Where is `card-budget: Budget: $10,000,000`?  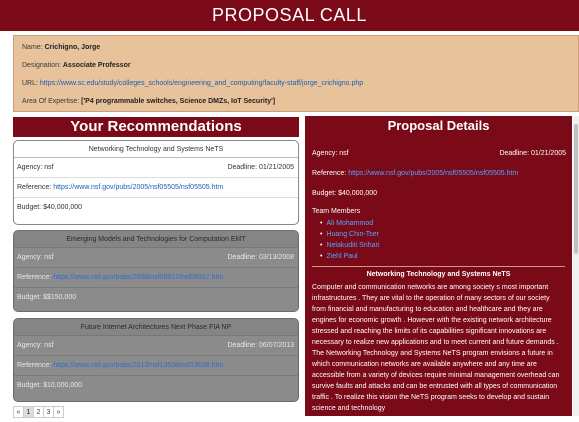 card-budget: Budget: $10,000,000 is located at coordinates (50, 385).